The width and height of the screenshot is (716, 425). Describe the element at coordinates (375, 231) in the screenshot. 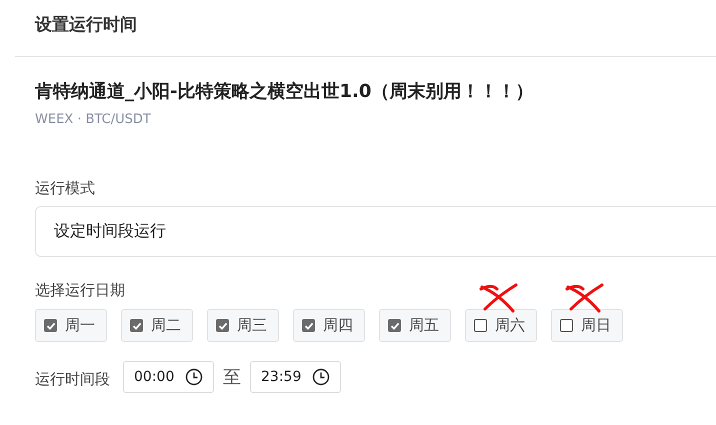

I see `mode-select: 设定时间段运行` at that location.